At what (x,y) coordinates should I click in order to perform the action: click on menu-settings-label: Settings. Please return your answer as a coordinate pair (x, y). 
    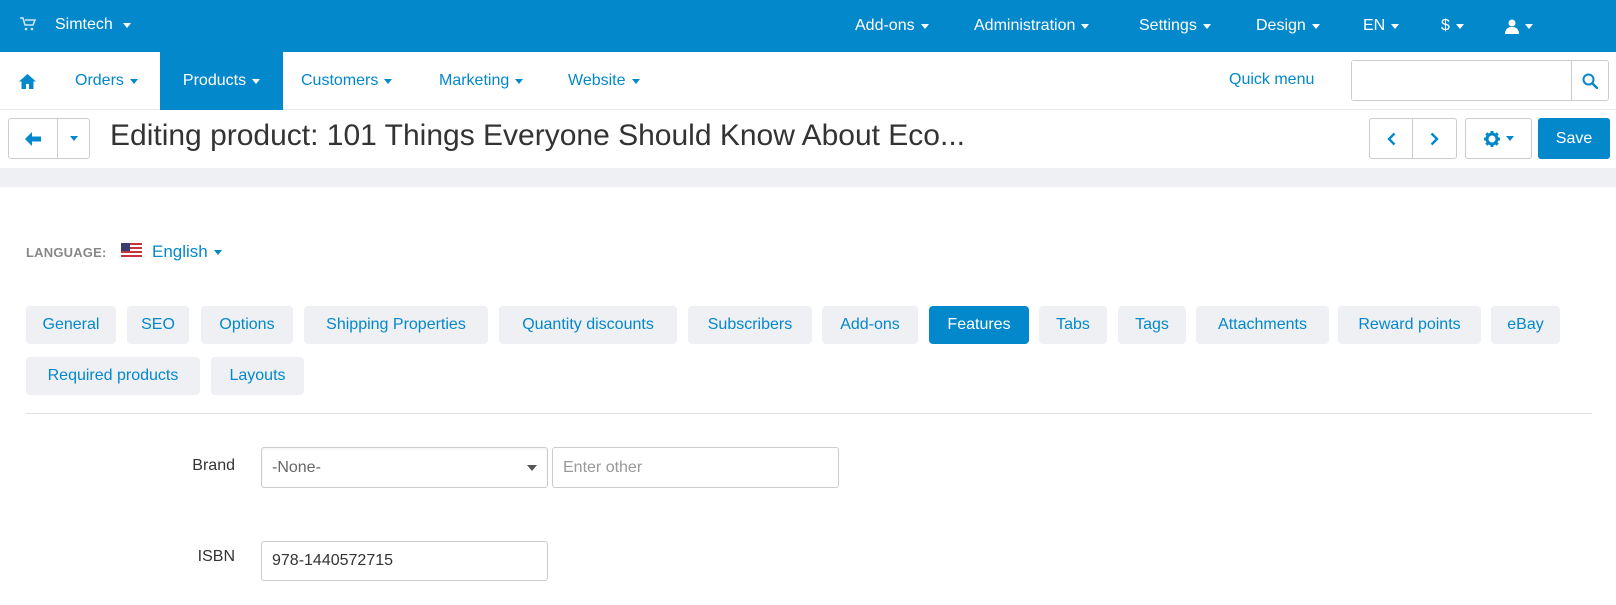
    Looking at the image, I should click on (1168, 25).